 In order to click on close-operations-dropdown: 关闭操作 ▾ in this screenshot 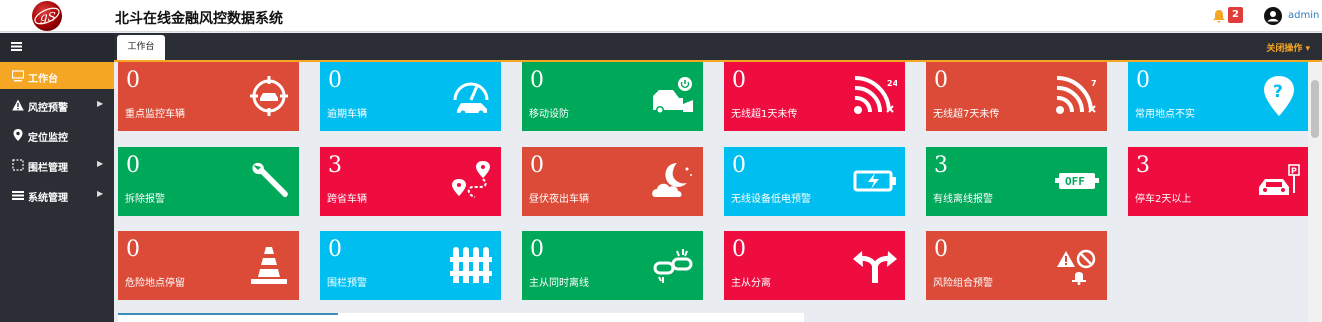, I will do `click(1288, 47)`.